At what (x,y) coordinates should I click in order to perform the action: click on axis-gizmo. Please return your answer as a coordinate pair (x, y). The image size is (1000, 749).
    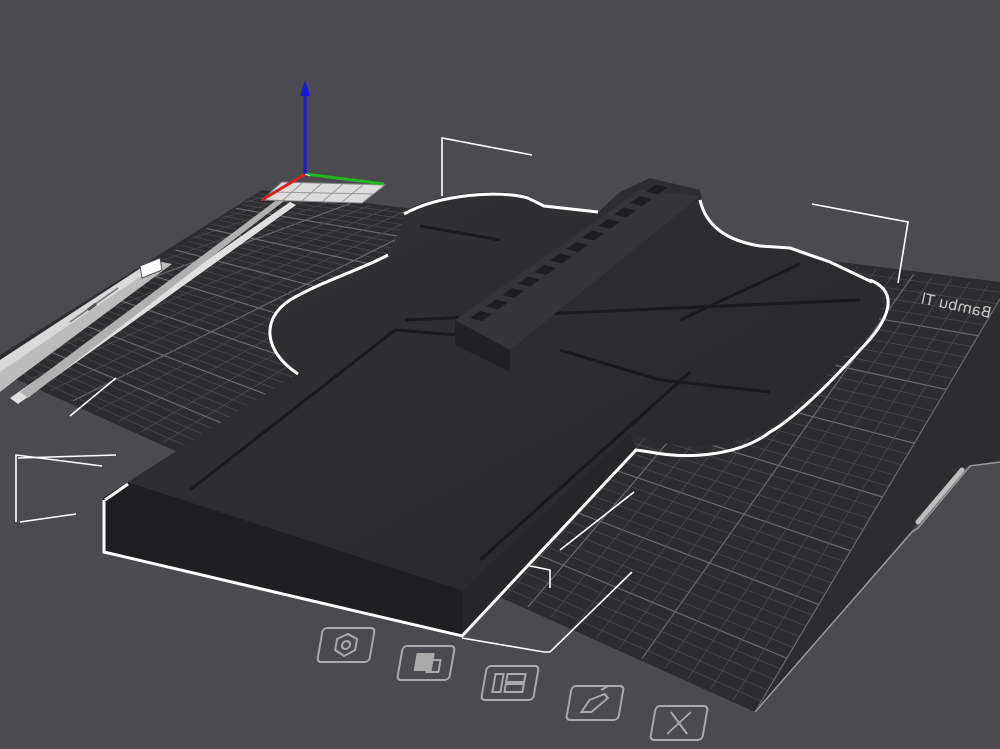
    Looking at the image, I should click on (323, 141).